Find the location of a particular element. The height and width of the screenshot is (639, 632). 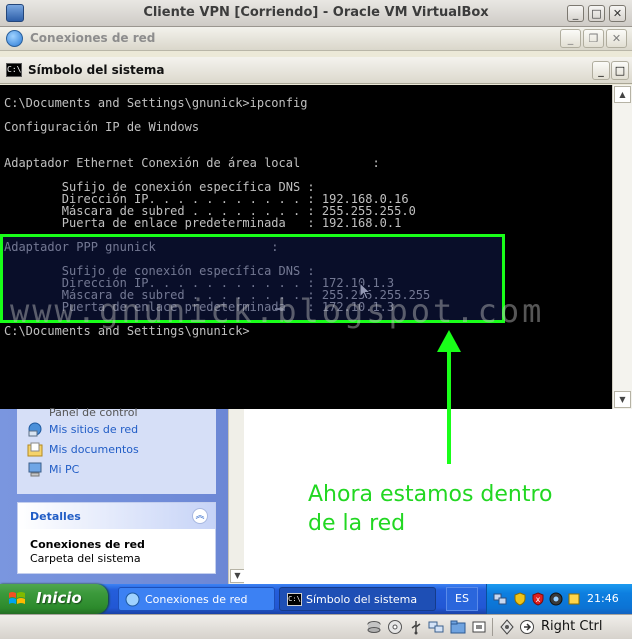

system-tray: x 21:46 is located at coordinates (559, 599).